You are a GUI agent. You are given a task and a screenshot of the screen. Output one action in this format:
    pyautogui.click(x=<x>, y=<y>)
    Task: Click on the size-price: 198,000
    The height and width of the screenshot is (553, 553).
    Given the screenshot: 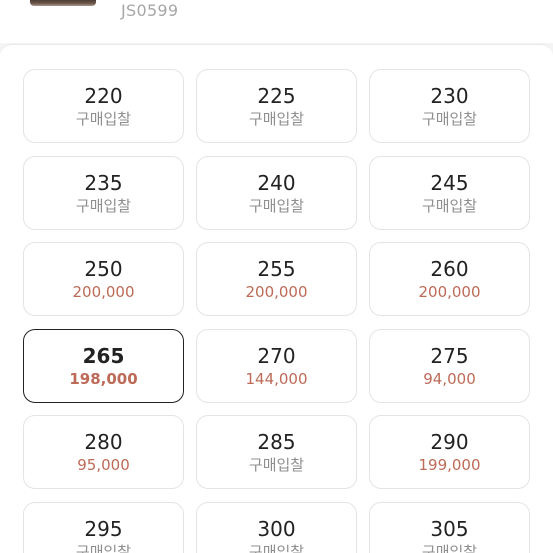 What is the action you would take?
    pyautogui.click(x=103, y=378)
    